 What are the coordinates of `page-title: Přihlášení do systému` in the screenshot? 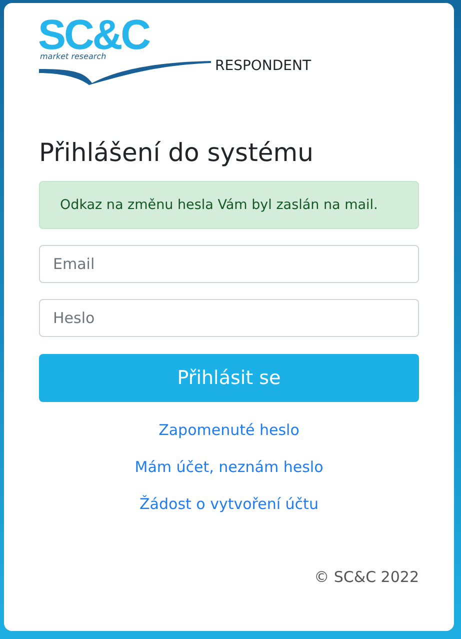 It's located at (176, 152).